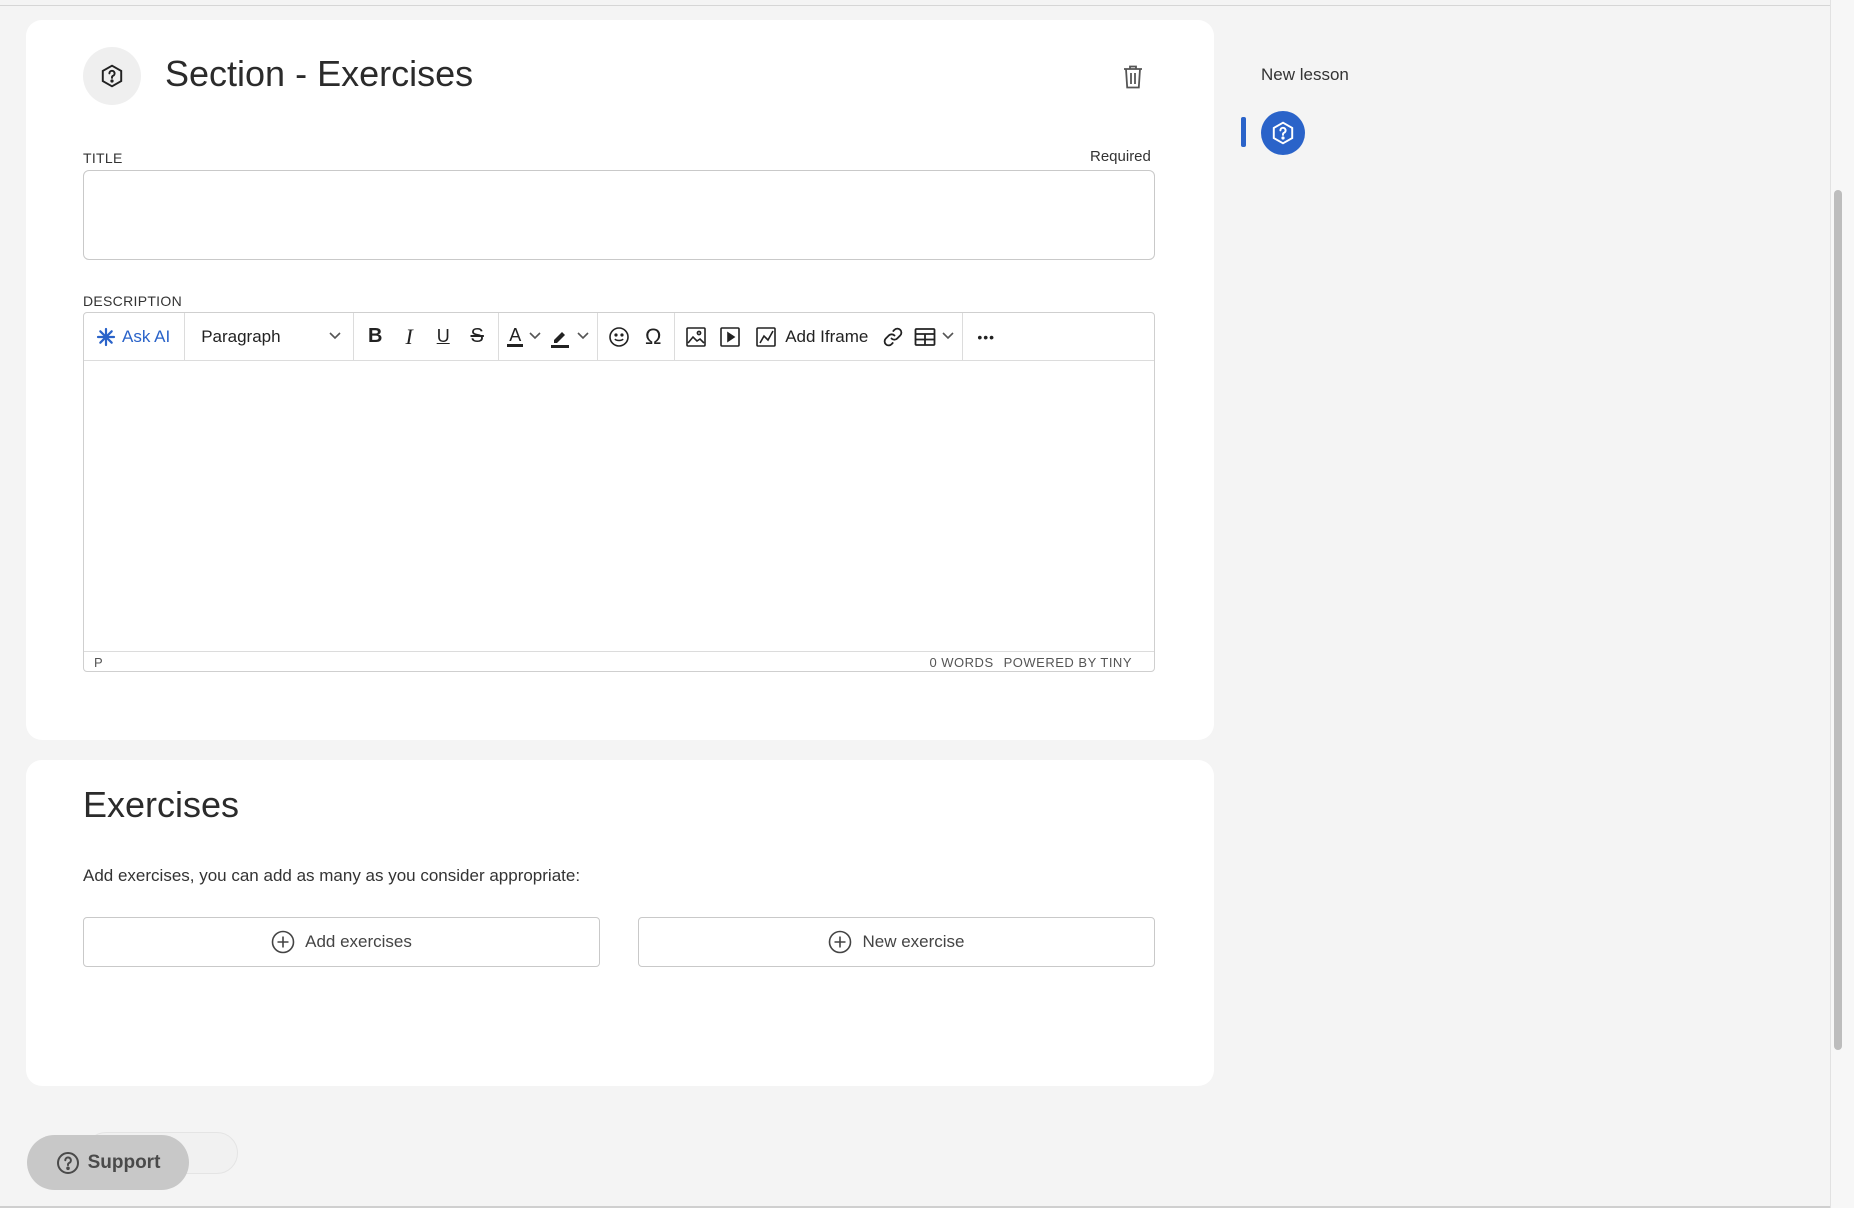 The width and height of the screenshot is (1854, 1208). Describe the element at coordinates (915, 3) in the screenshot. I see `top-divider` at that location.